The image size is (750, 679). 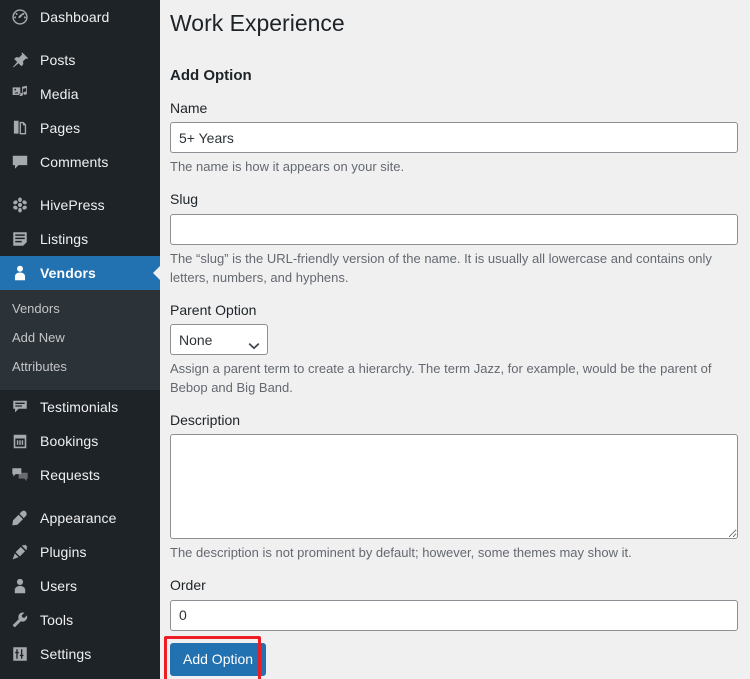 What do you see at coordinates (80, 367) in the screenshot?
I see `submenu-item-attributes: Attributes` at bounding box center [80, 367].